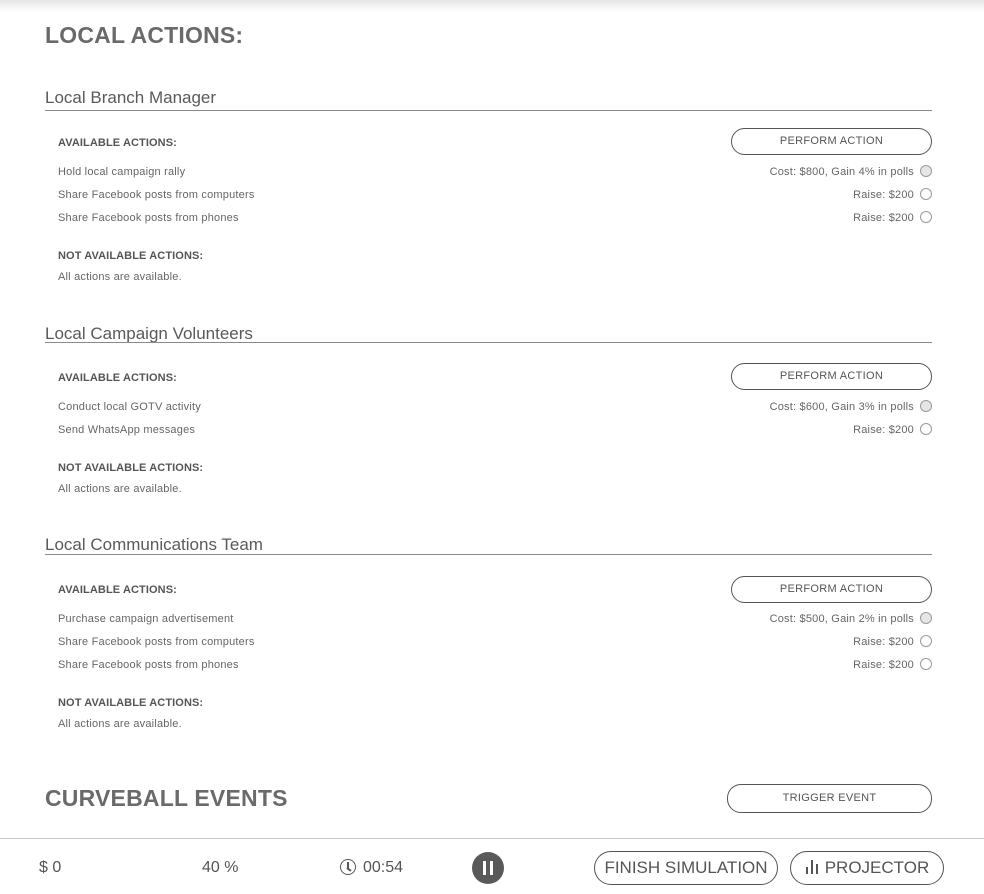  What do you see at coordinates (841, 407) in the screenshot?
I see `action-meta: Cost: $600, Gain 3% in polls` at bounding box center [841, 407].